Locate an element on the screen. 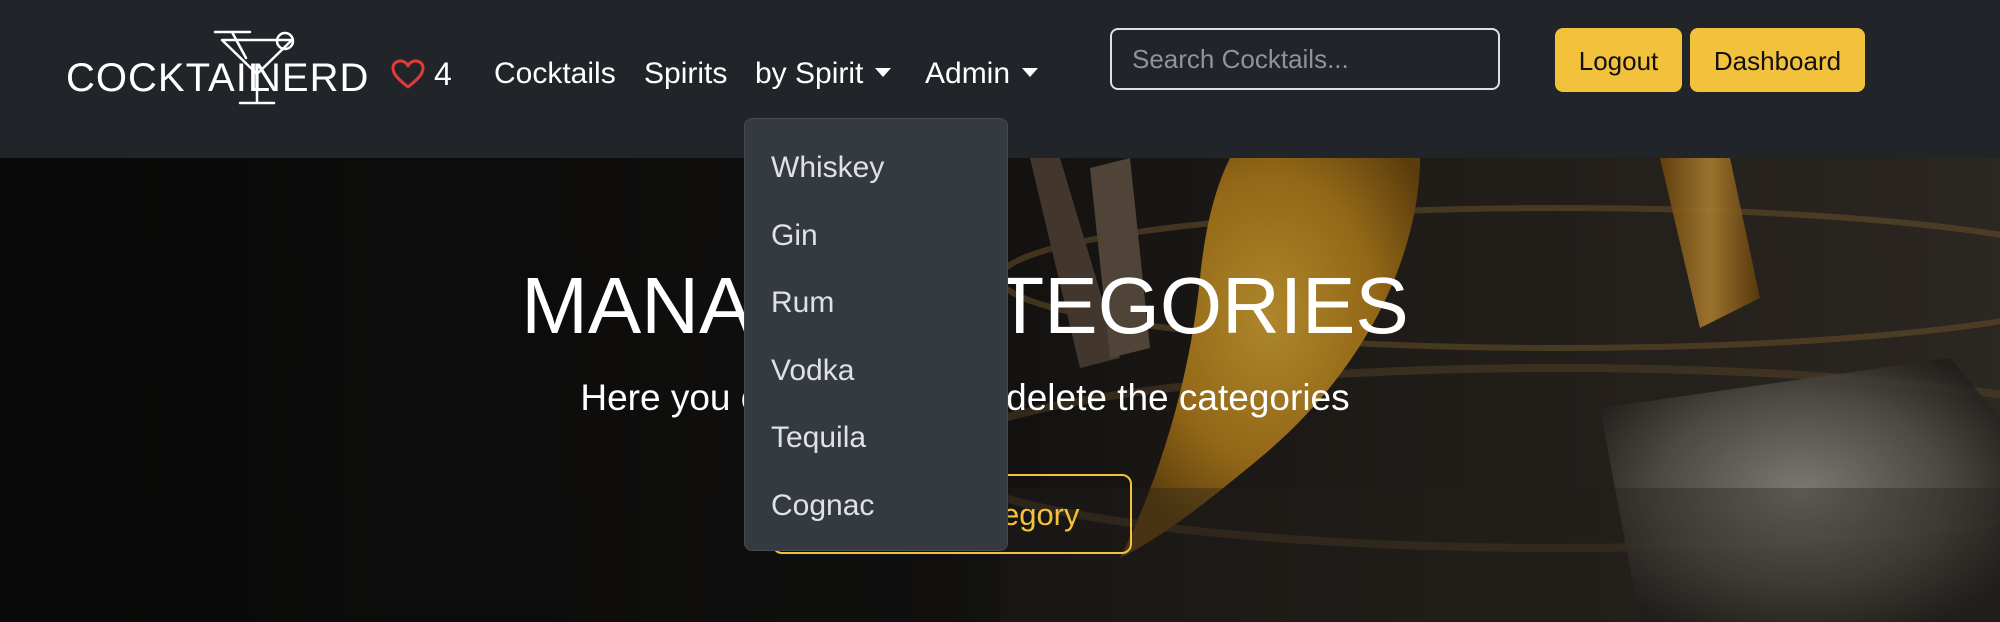 The width and height of the screenshot is (2000, 622). nav-spirits: Spirits is located at coordinates (685, 74).